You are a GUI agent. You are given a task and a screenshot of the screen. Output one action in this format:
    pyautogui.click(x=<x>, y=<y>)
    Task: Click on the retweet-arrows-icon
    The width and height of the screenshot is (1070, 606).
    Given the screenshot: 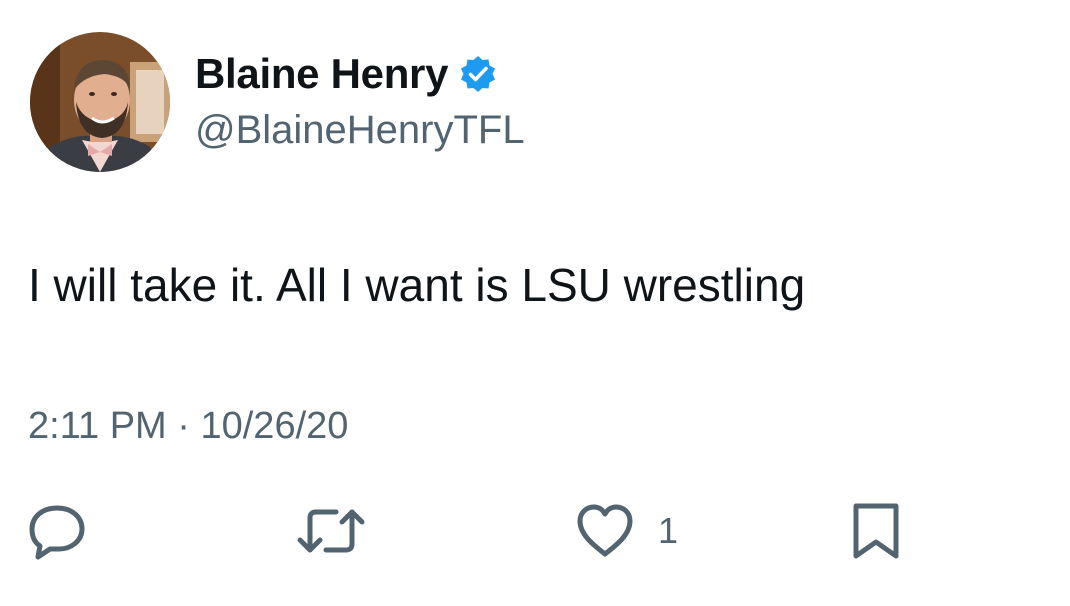 What is the action you would take?
    pyautogui.click(x=331, y=531)
    